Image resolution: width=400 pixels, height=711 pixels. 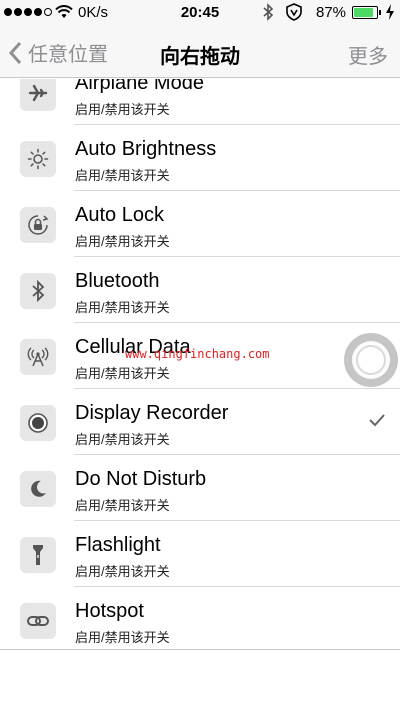 What do you see at coordinates (38, 423) in the screenshot?
I see `record-icon` at bounding box center [38, 423].